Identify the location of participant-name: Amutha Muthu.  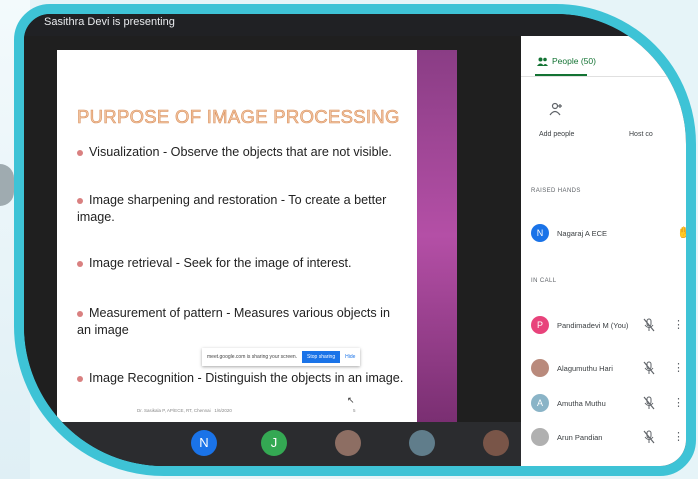
(581, 403).